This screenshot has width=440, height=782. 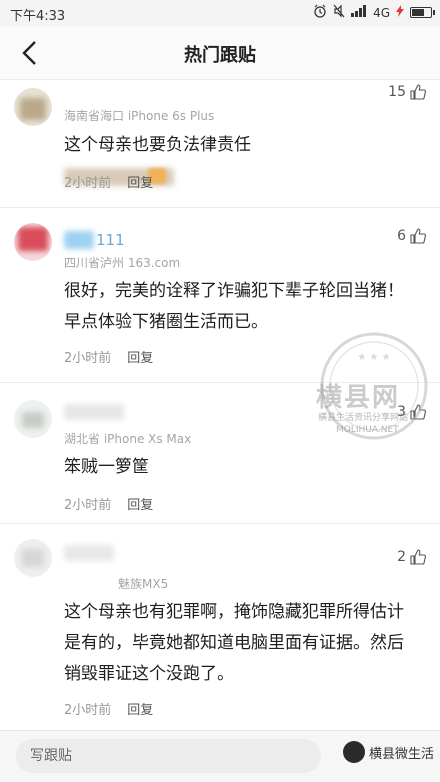 What do you see at coordinates (38, 16) in the screenshot?
I see `status-time: 下午4:33` at bounding box center [38, 16].